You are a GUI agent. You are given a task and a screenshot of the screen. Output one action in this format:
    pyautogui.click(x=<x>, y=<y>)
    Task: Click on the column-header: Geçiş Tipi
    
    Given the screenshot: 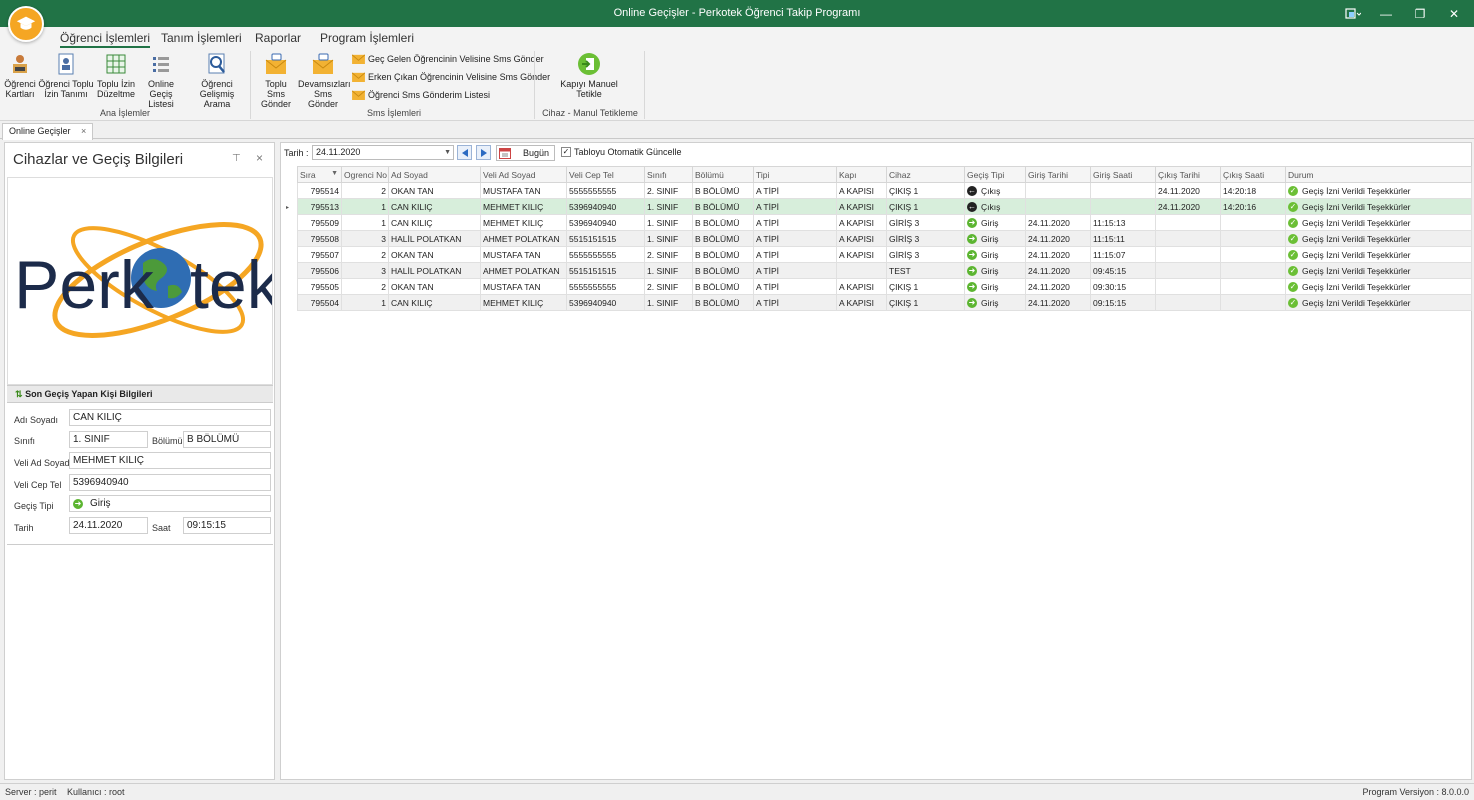 What is the action you would take?
    pyautogui.click(x=995, y=174)
    